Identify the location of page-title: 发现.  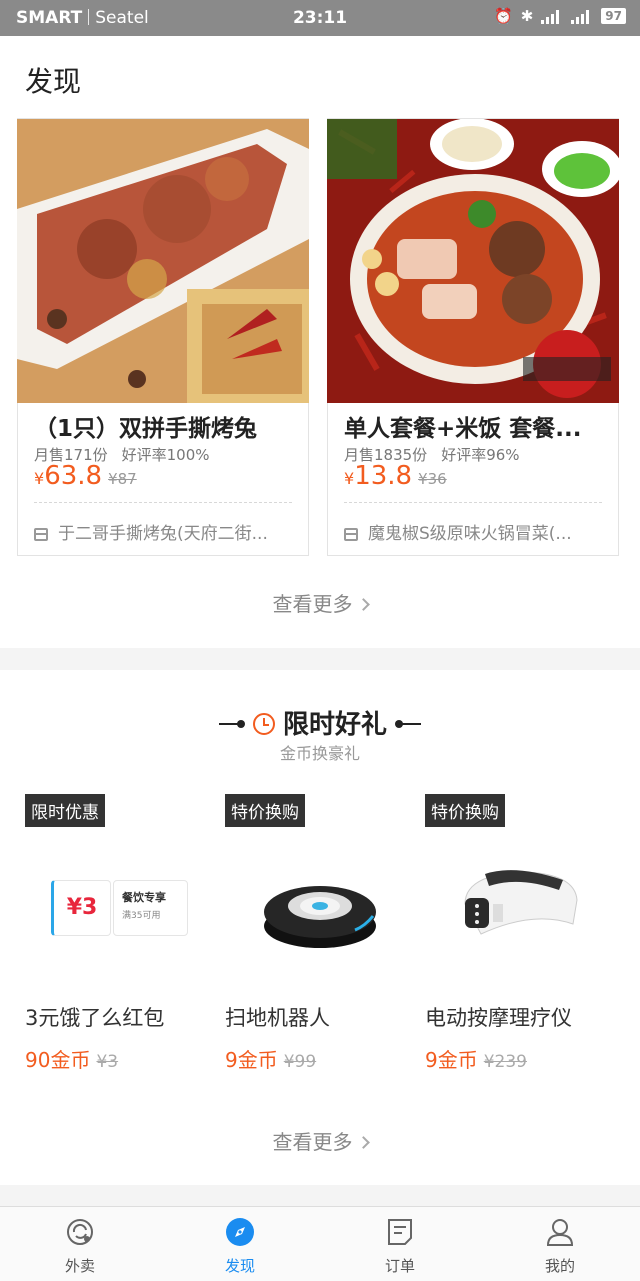
(53, 81).